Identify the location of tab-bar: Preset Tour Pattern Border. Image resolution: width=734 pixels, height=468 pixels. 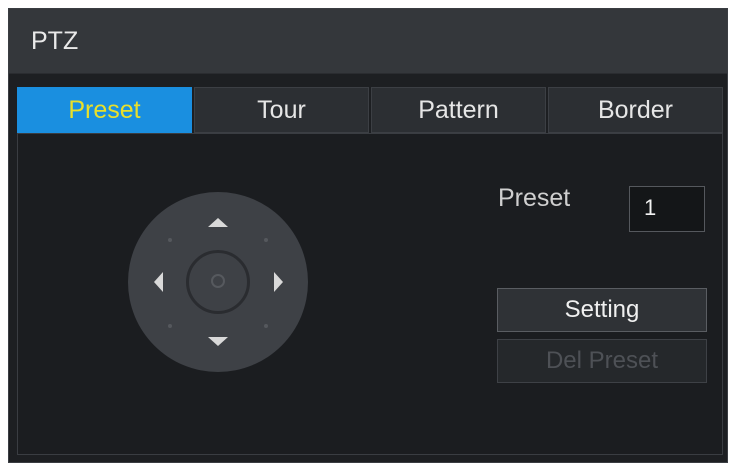
(370, 110).